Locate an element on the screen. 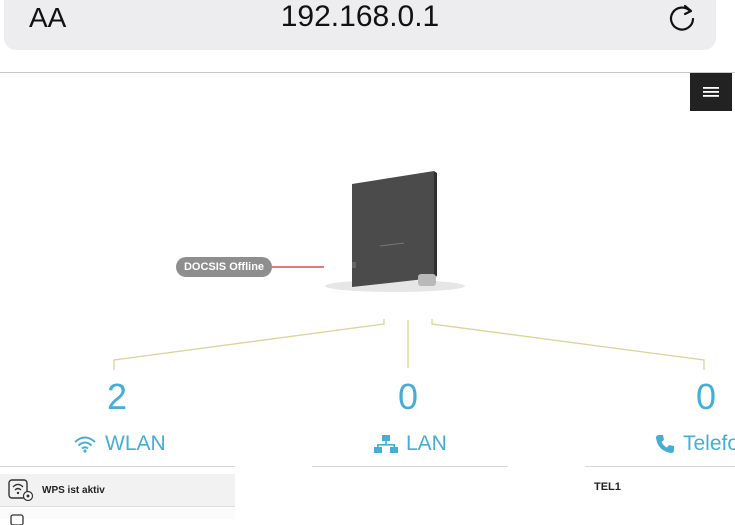 This screenshot has height=525, width=735. wlan-category: WLAN is located at coordinates (119, 444).